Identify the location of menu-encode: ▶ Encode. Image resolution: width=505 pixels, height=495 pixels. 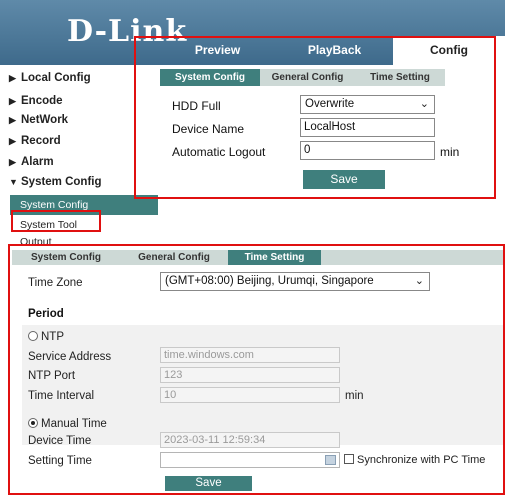
(36, 101).